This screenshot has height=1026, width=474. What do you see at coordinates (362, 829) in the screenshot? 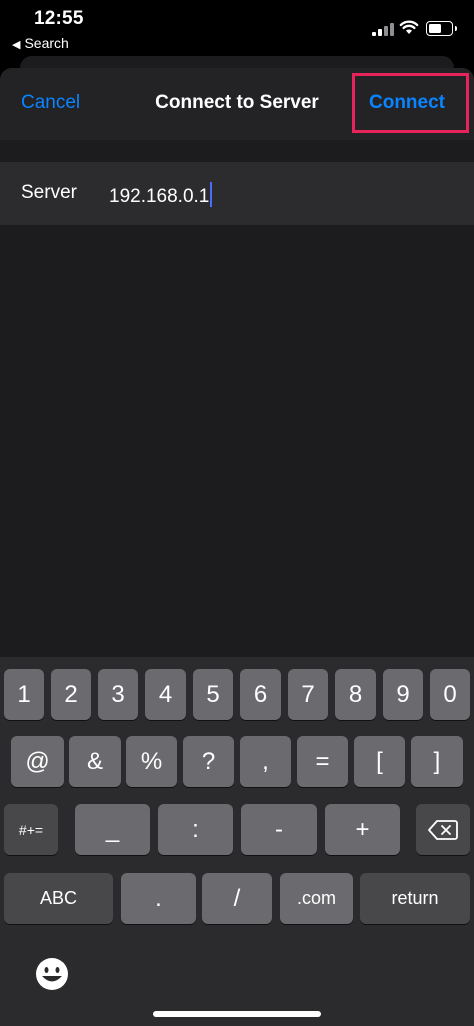
I see `key-plus: +` at bounding box center [362, 829].